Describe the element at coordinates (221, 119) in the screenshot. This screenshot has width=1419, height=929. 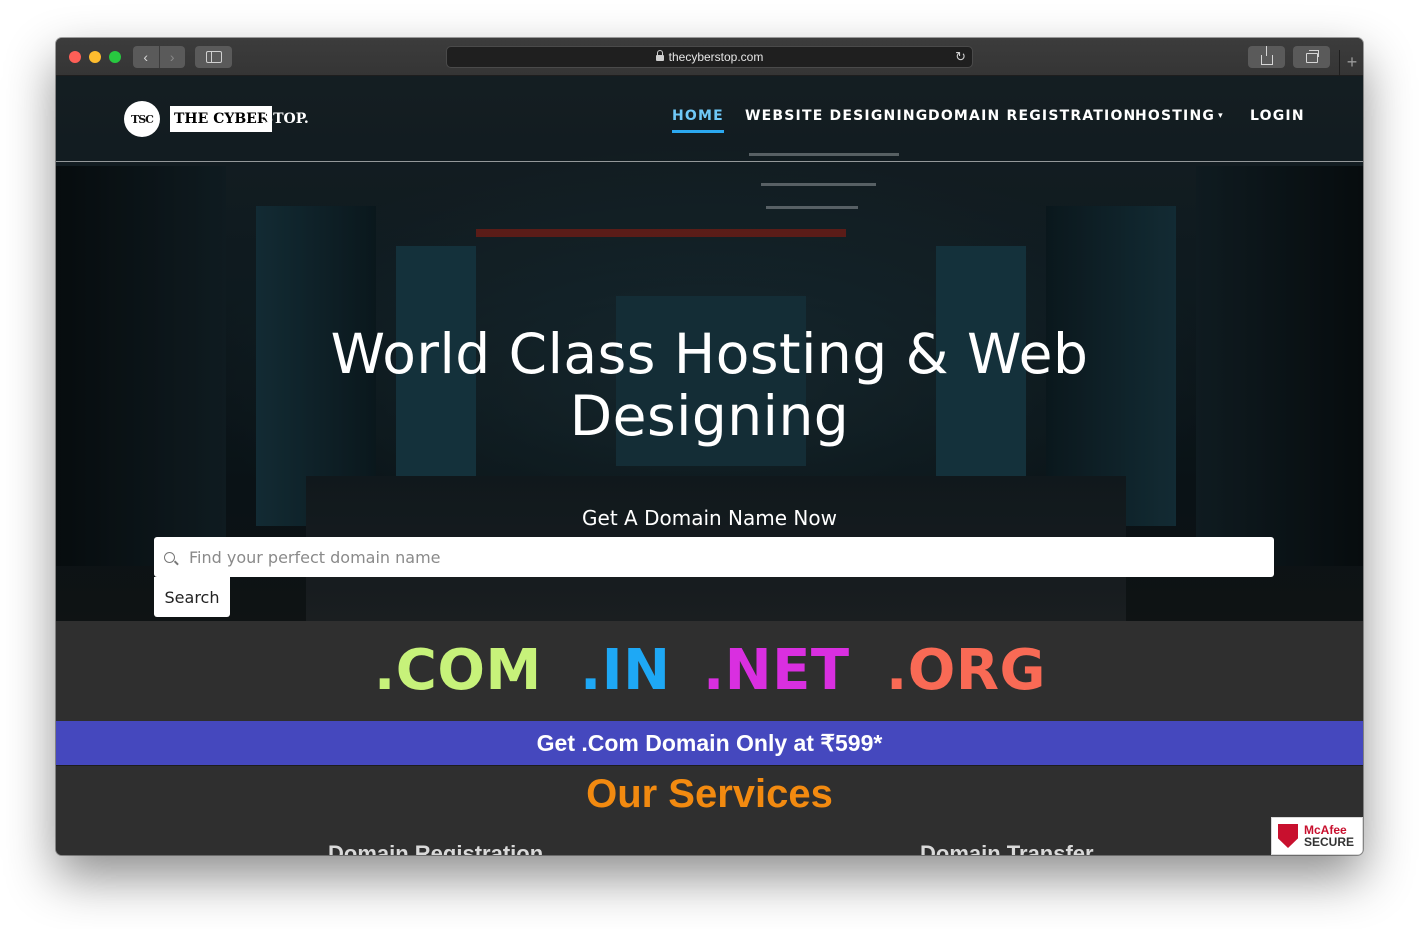
I see `logo-text-boxed: THE CYBER` at that location.